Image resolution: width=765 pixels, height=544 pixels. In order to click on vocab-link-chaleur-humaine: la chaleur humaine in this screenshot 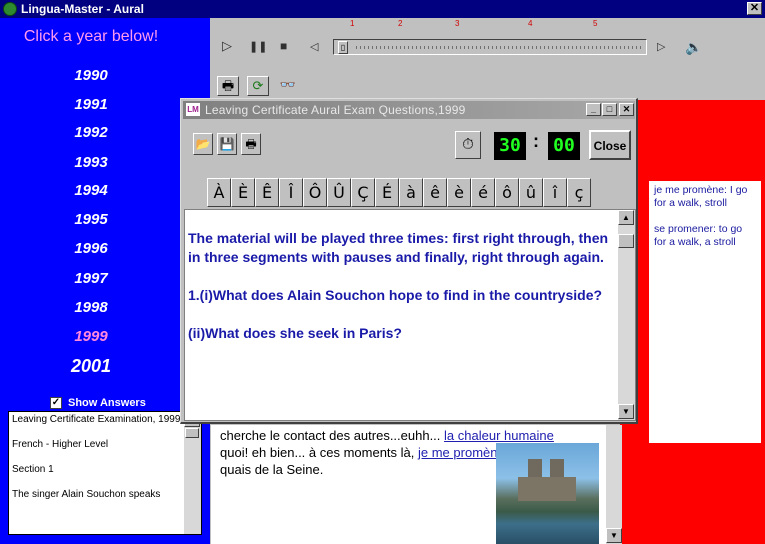, I will do `click(499, 435)`.